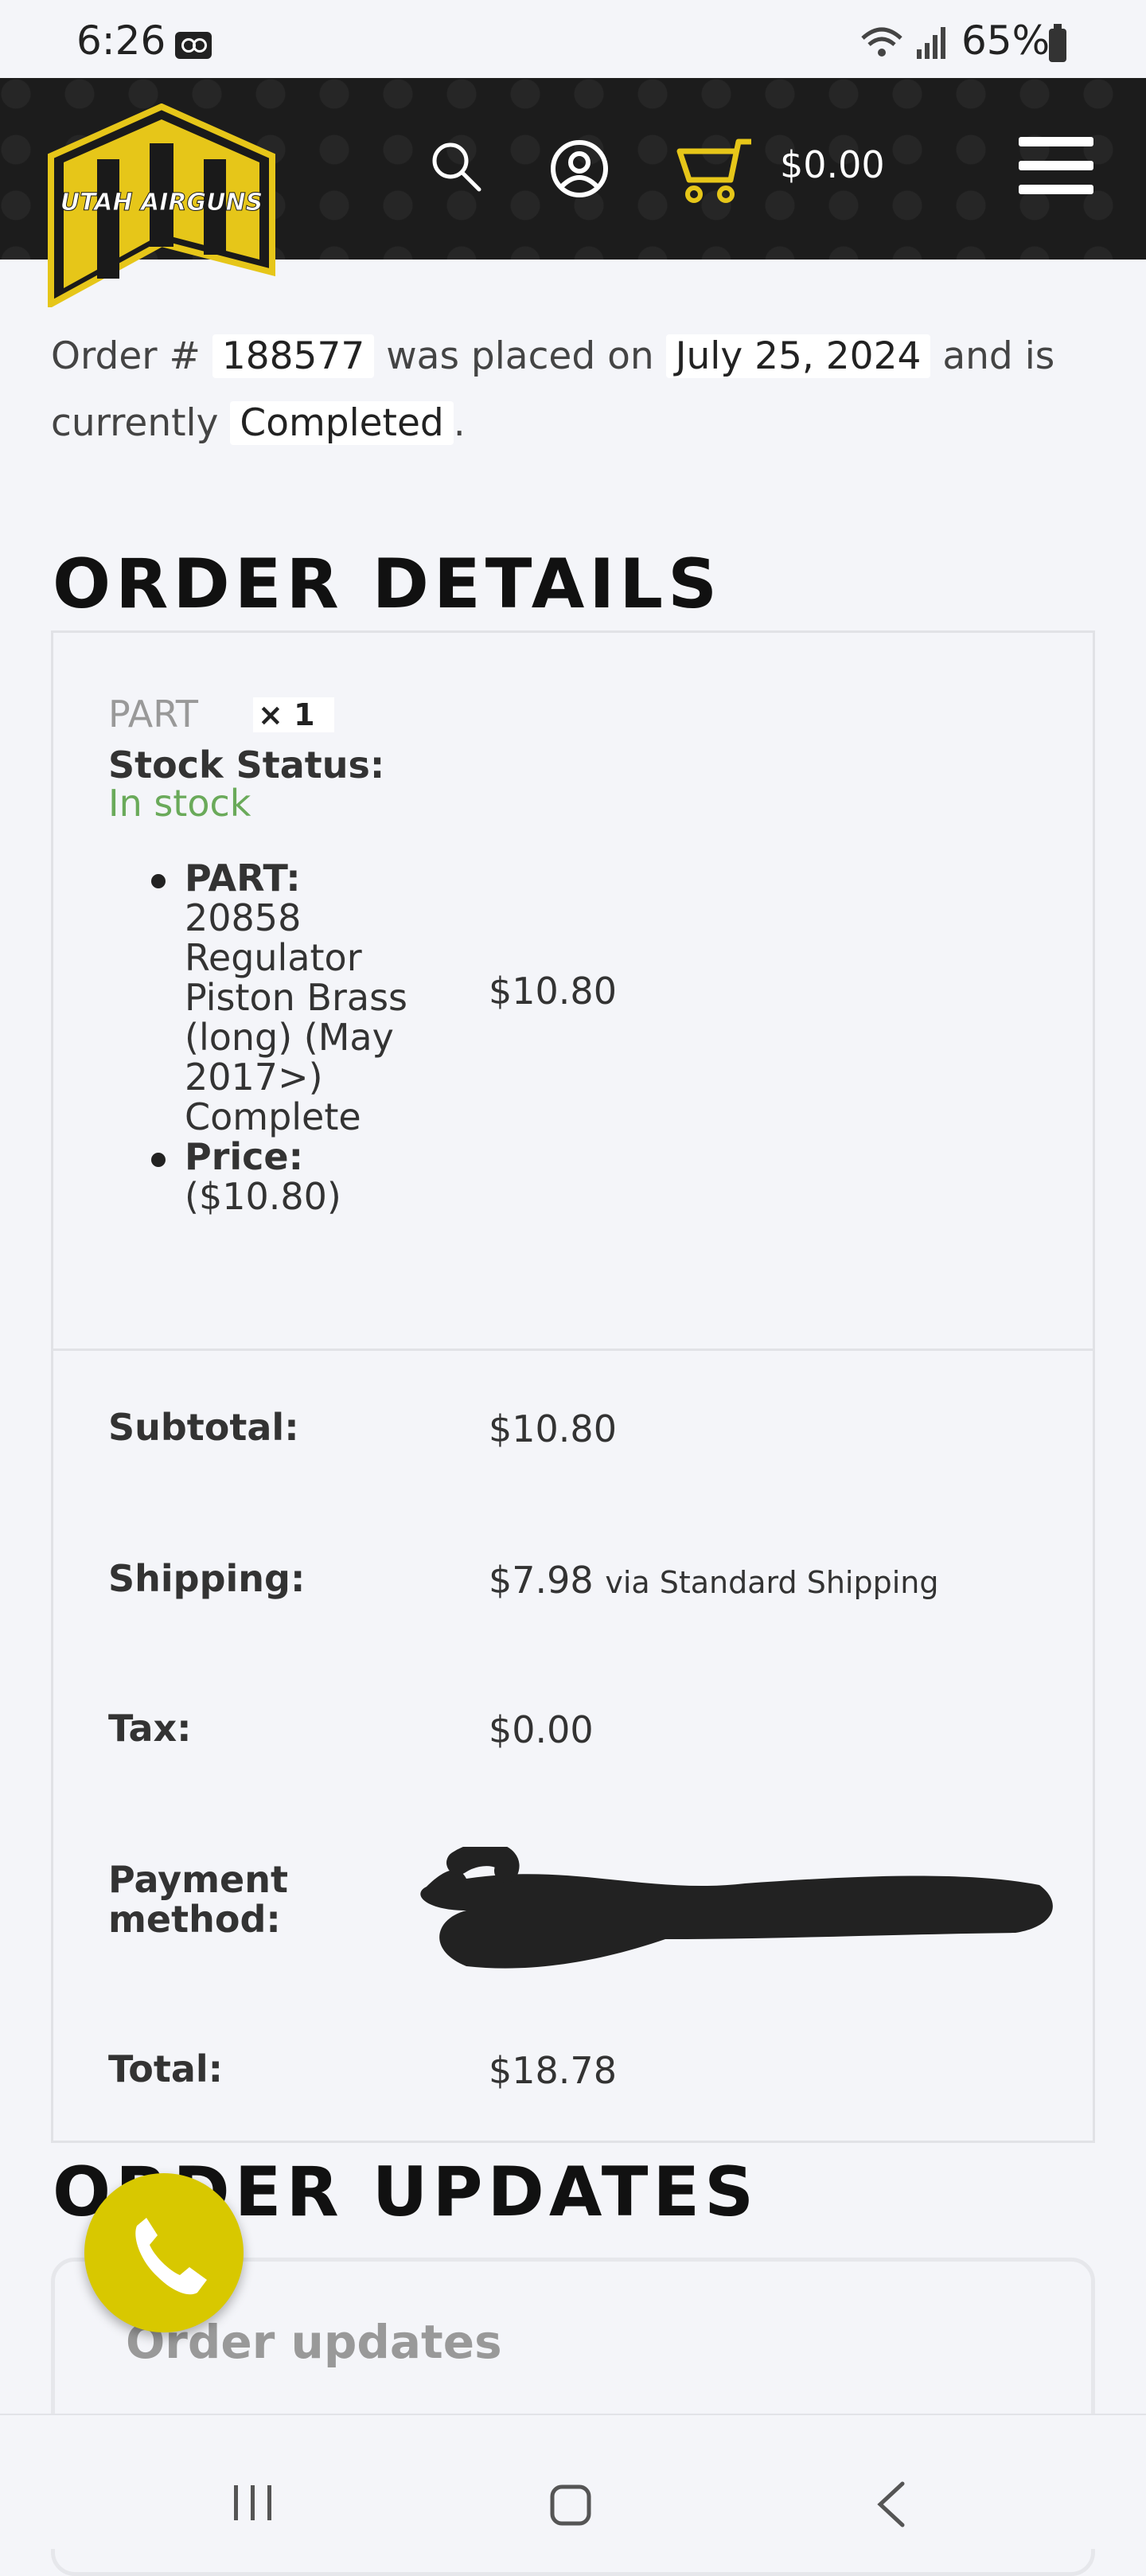 The width and height of the screenshot is (1146, 2576). What do you see at coordinates (135, 423) in the screenshot?
I see `order-currently: currently` at bounding box center [135, 423].